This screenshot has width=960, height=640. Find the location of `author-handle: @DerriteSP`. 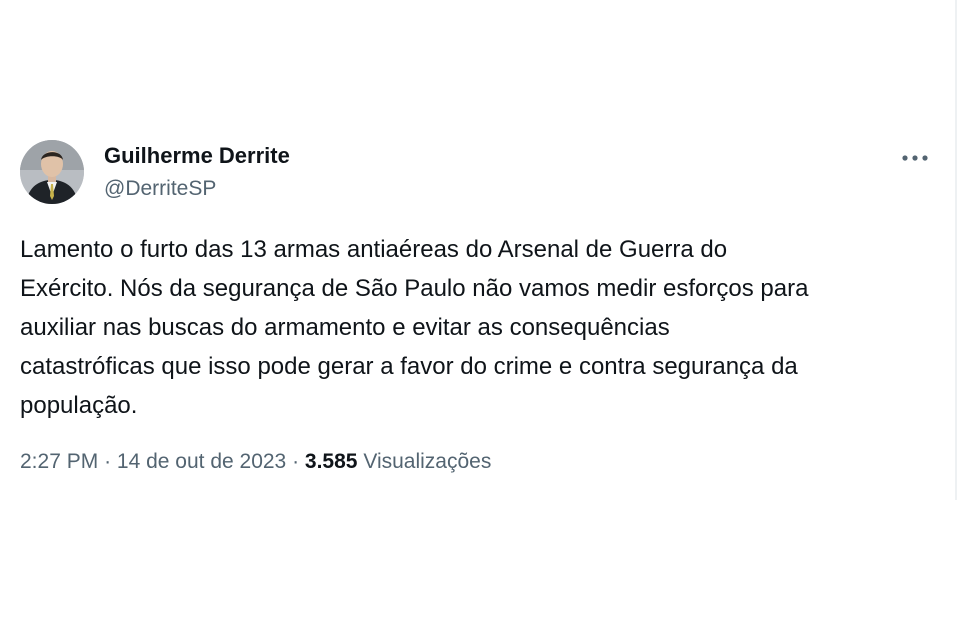

author-handle: @DerriteSP is located at coordinates (160, 189).